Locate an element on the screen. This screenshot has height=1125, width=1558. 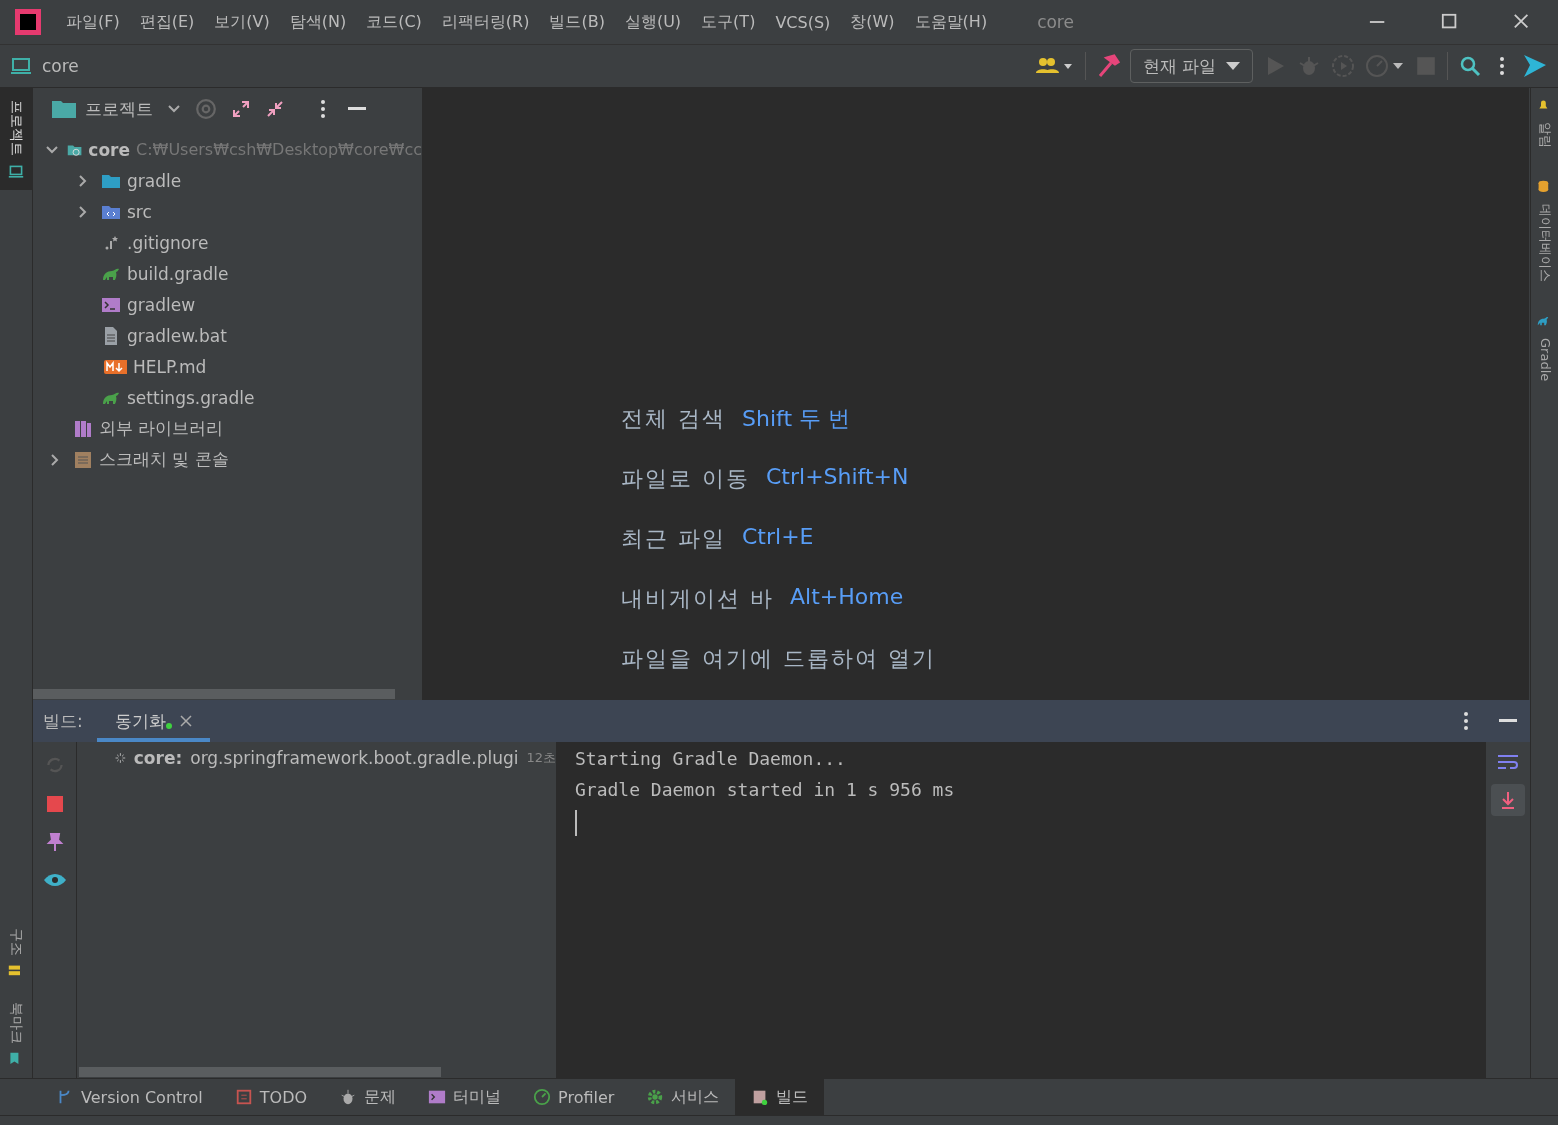
text-cursor is located at coordinates (576, 823).